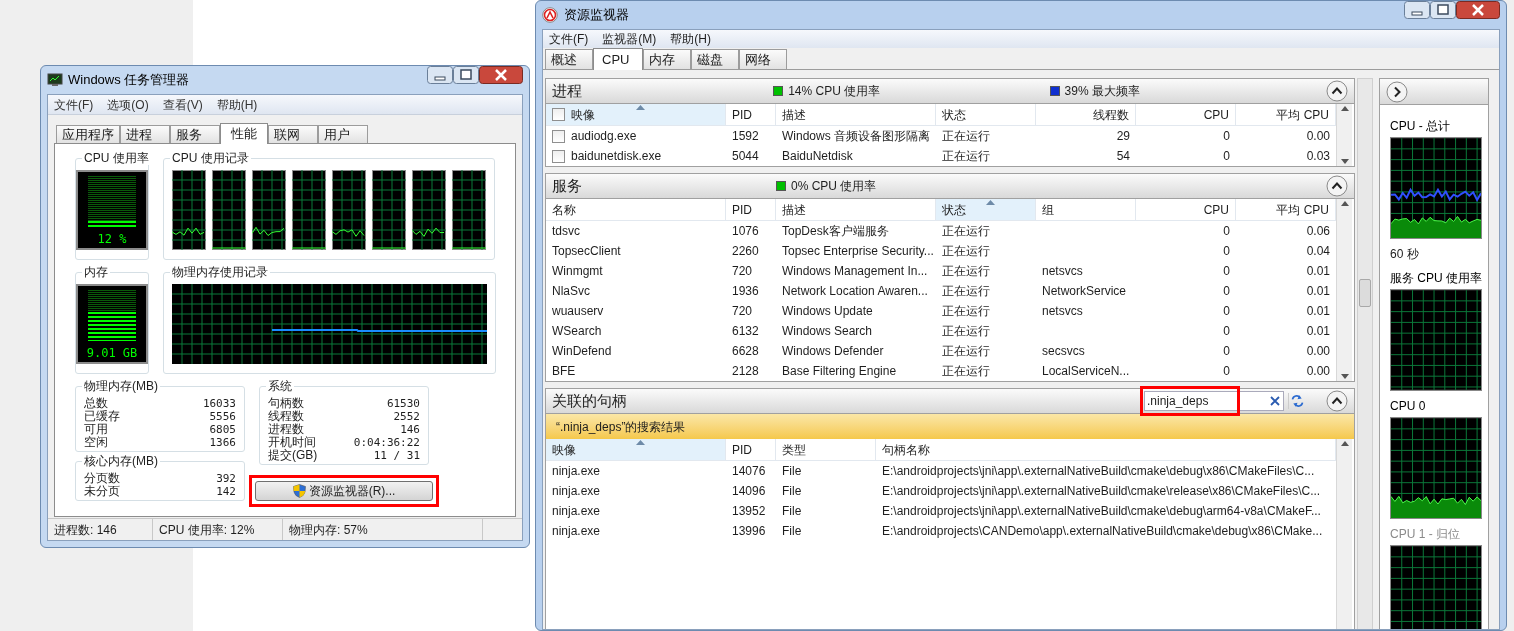 The width and height of the screenshot is (1514, 631). What do you see at coordinates (343, 134) in the screenshot?
I see `tab: 用户` at bounding box center [343, 134].